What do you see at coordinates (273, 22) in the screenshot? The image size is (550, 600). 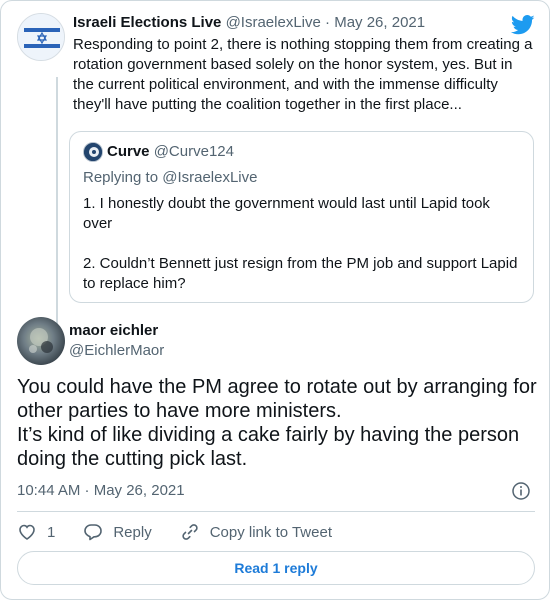 I see `parent-handle: @IsraelexLive` at bounding box center [273, 22].